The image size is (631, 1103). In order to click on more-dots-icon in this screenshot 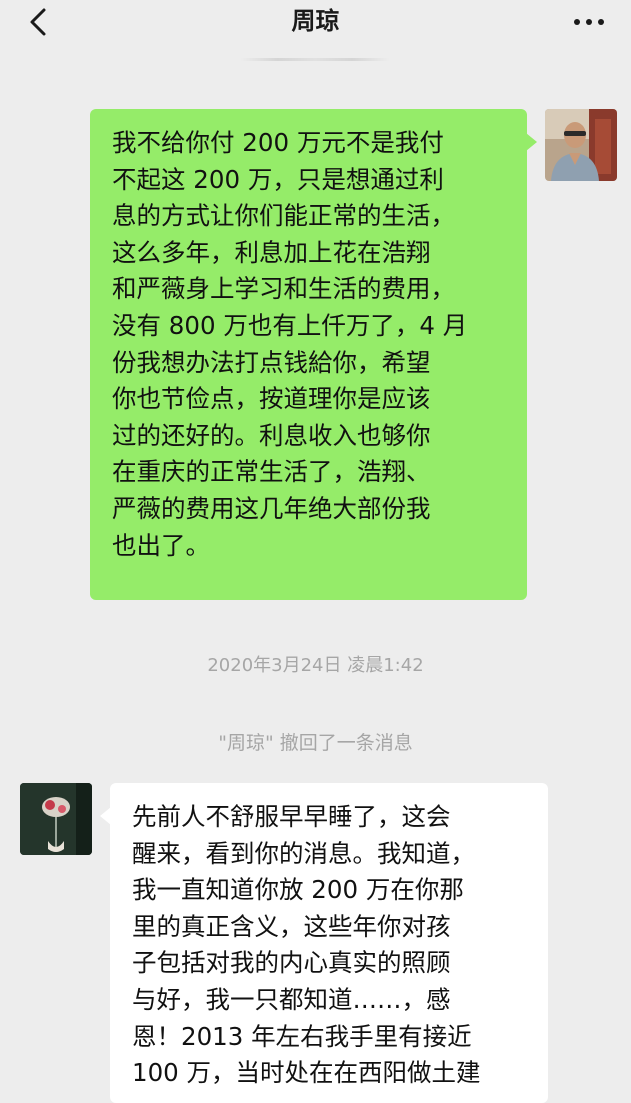, I will do `click(589, 22)`.